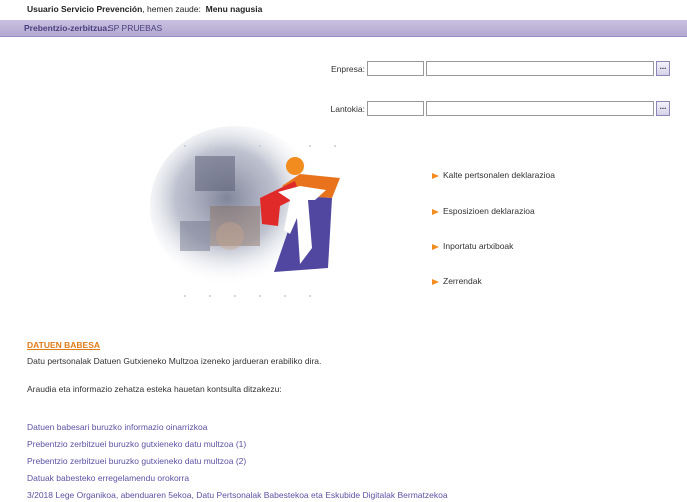  I want to click on service-label: Prebentzio-zerbitzua:, so click(67, 28).